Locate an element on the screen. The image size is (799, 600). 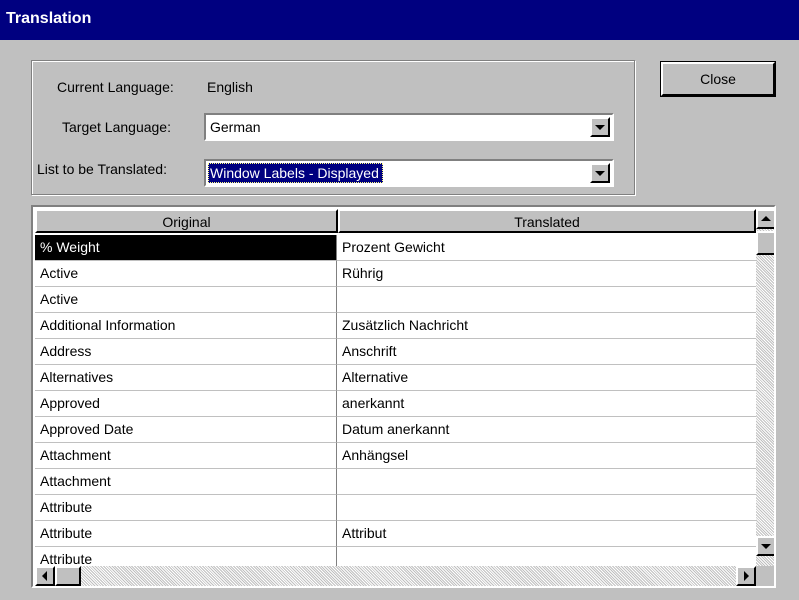
table-row: % Weight Prozent Gewicht is located at coordinates (395, 248).